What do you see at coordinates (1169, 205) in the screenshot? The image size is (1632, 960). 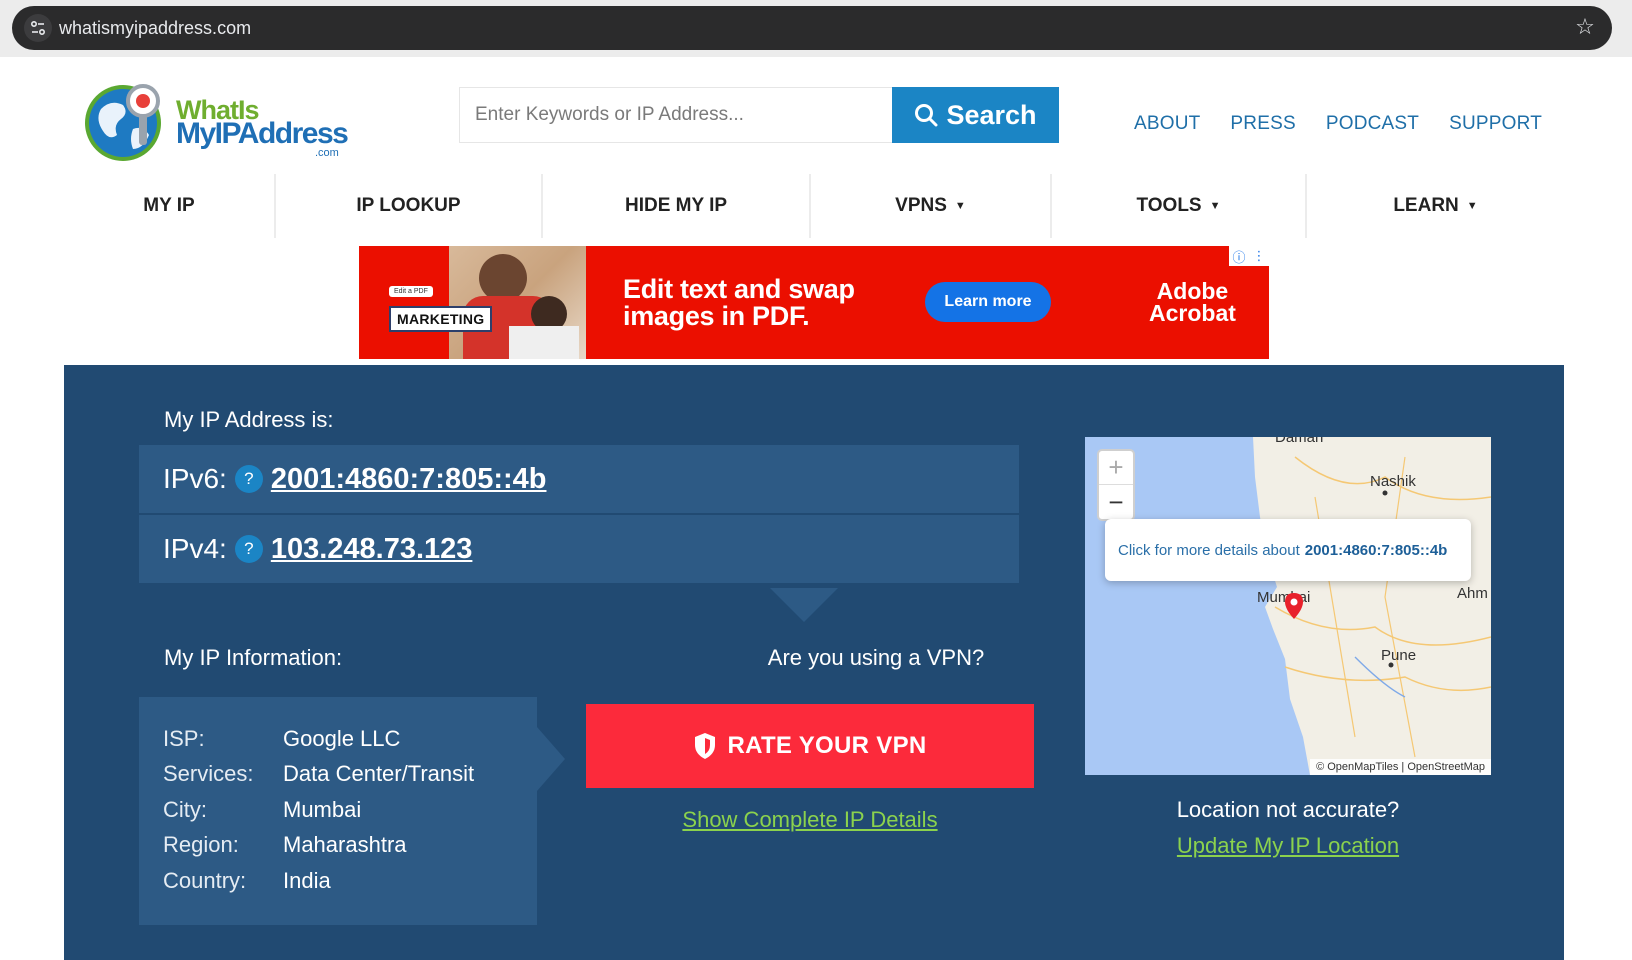 I see `nav-label: TOOLS` at bounding box center [1169, 205].